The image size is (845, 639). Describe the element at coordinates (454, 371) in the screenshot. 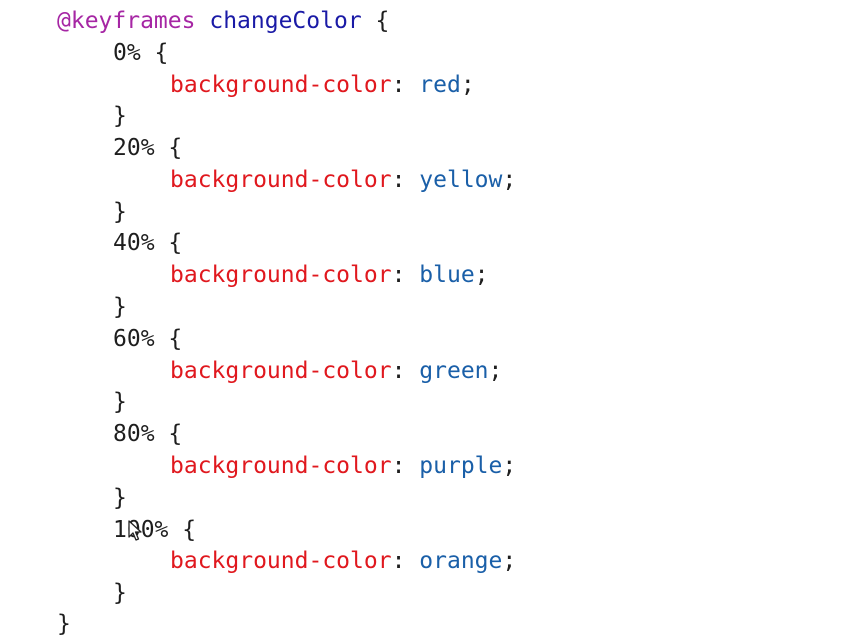

I see `css-value: green` at that location.